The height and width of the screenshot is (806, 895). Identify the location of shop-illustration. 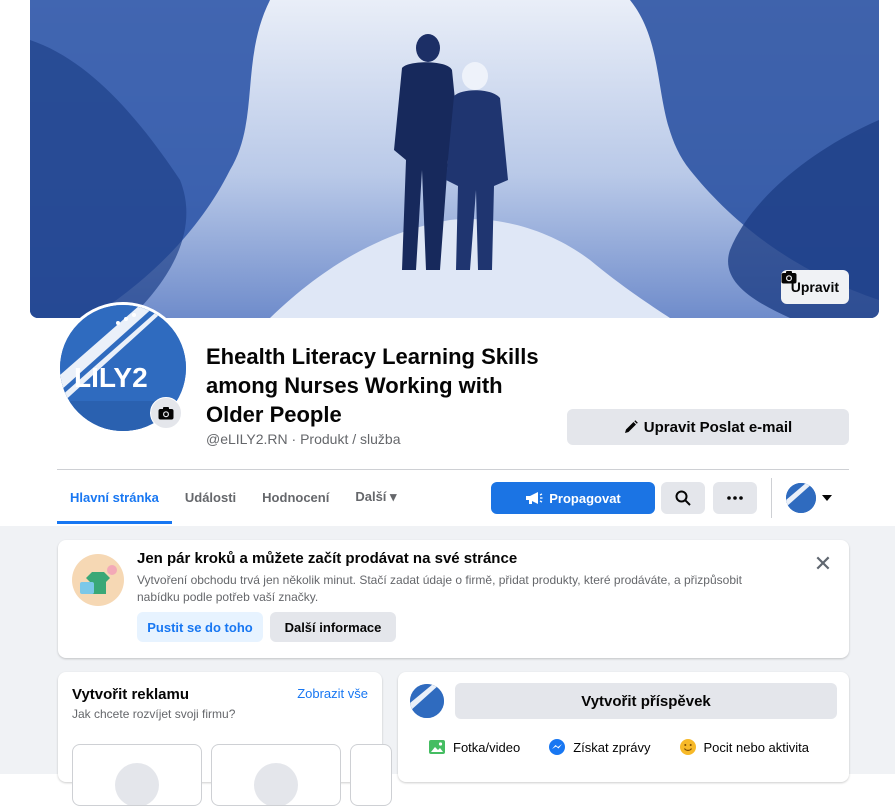
(98, 580).